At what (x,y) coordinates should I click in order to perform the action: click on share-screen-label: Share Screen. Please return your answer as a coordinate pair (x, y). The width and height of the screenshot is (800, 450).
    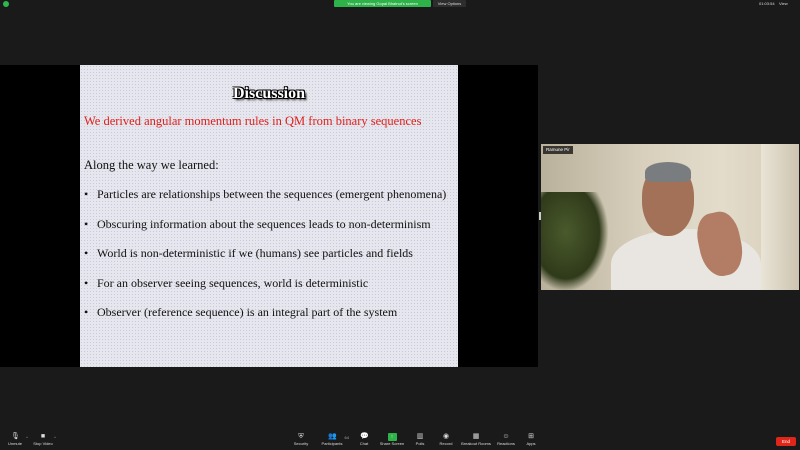
    Looking at the image, I should click on (392, 443).